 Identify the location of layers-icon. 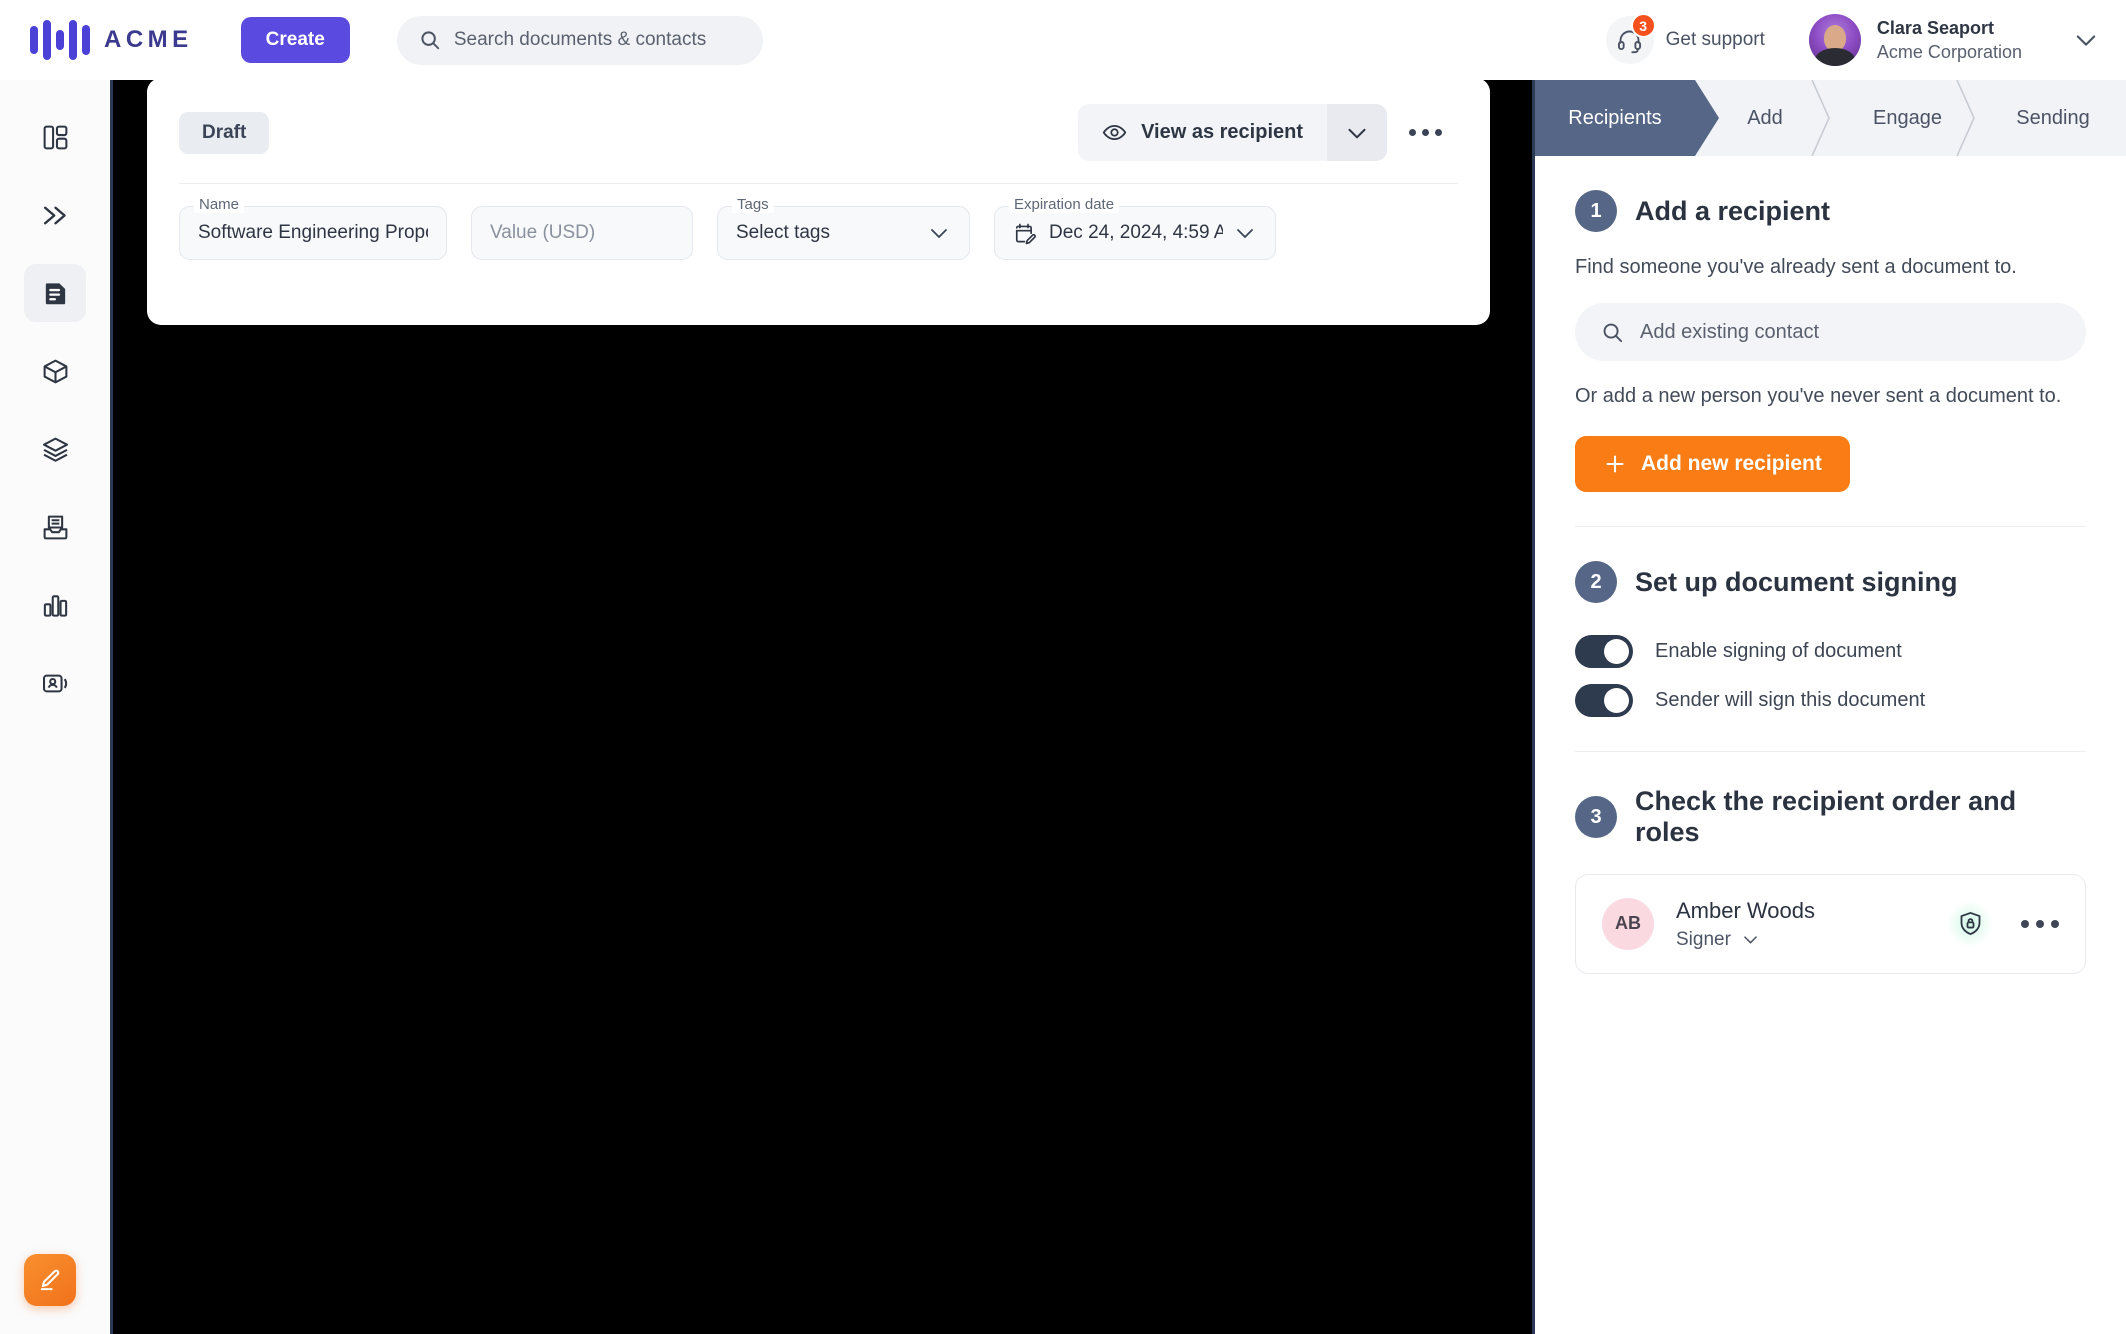
(55, 449).